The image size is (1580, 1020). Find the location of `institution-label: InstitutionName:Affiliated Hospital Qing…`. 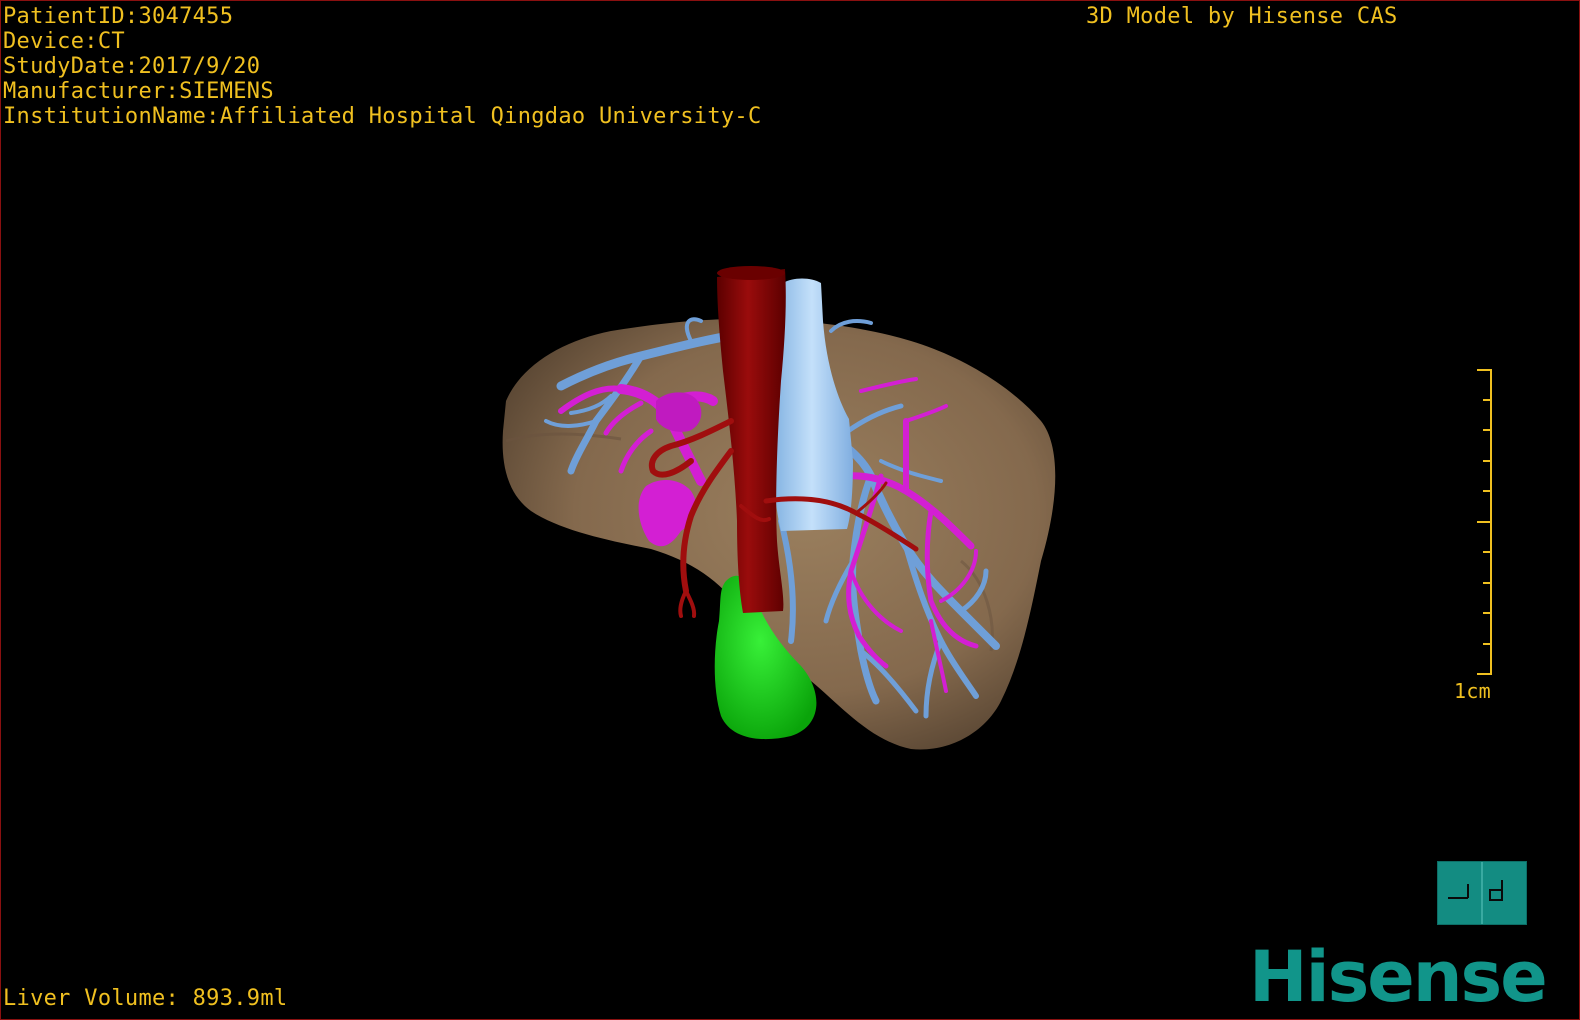

institution-label: InstitutionName:Affiliated Hospital Qing… is located at coordinates (382, 116).